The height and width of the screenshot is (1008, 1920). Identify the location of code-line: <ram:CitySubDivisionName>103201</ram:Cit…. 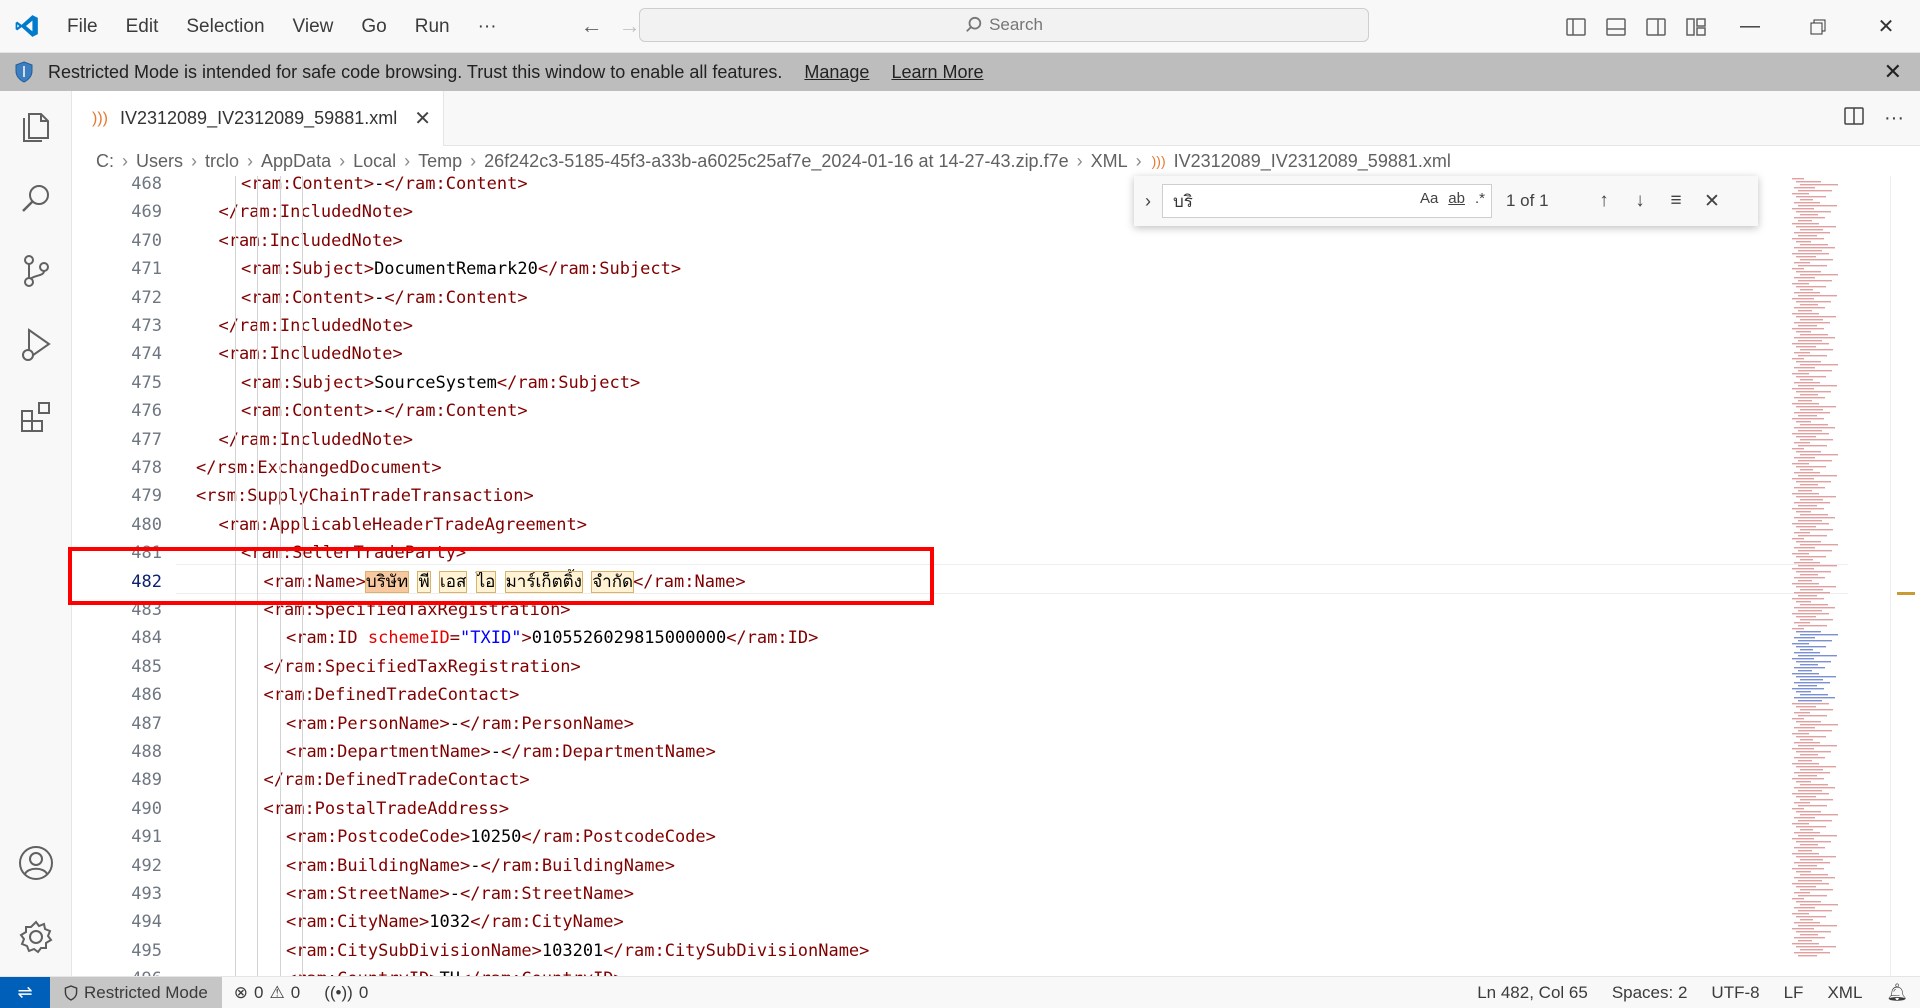
(577, 951).